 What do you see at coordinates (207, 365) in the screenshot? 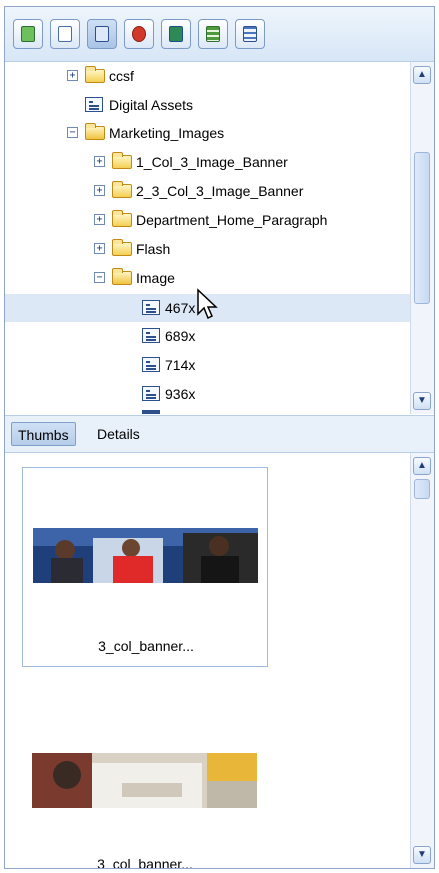
I see `tree-item-714x: 714x` at bounding box center [207, 365].